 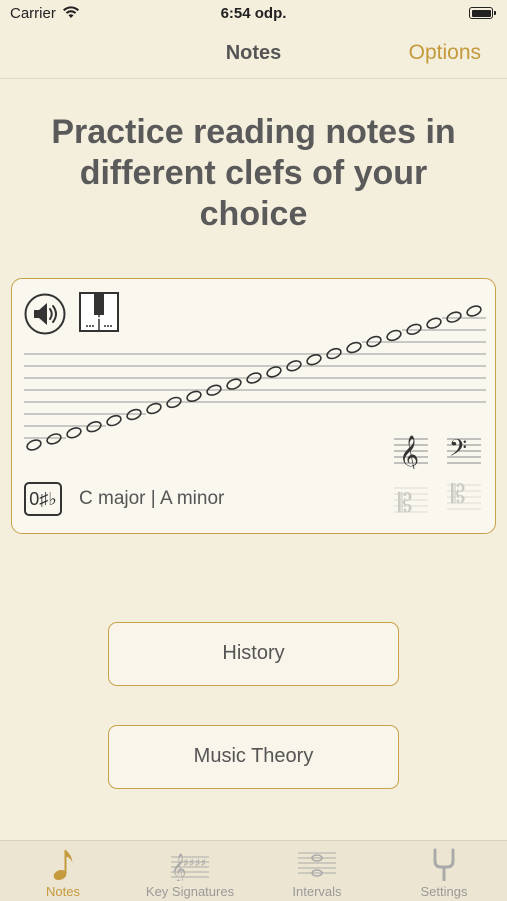 What do you see at coordinates (445, 53) in the screenshot?
I see `options-button: Options` at bounding box center [445, 53].